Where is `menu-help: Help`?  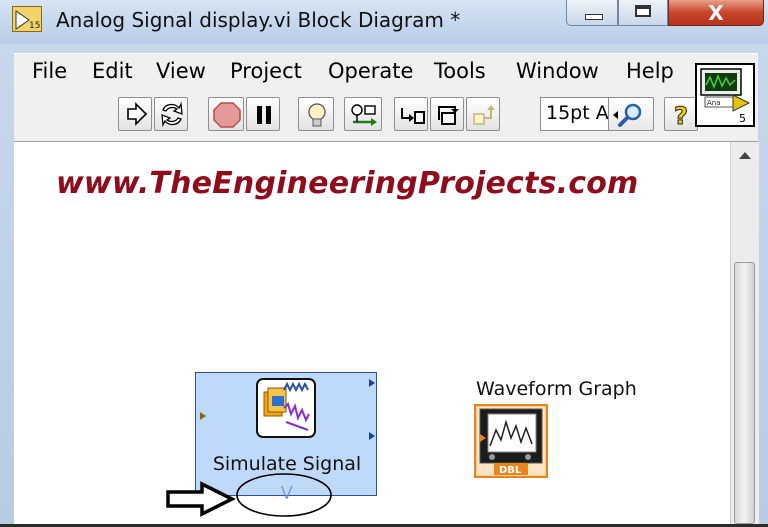 menu-help: Help is located at coordinates (650, 71).